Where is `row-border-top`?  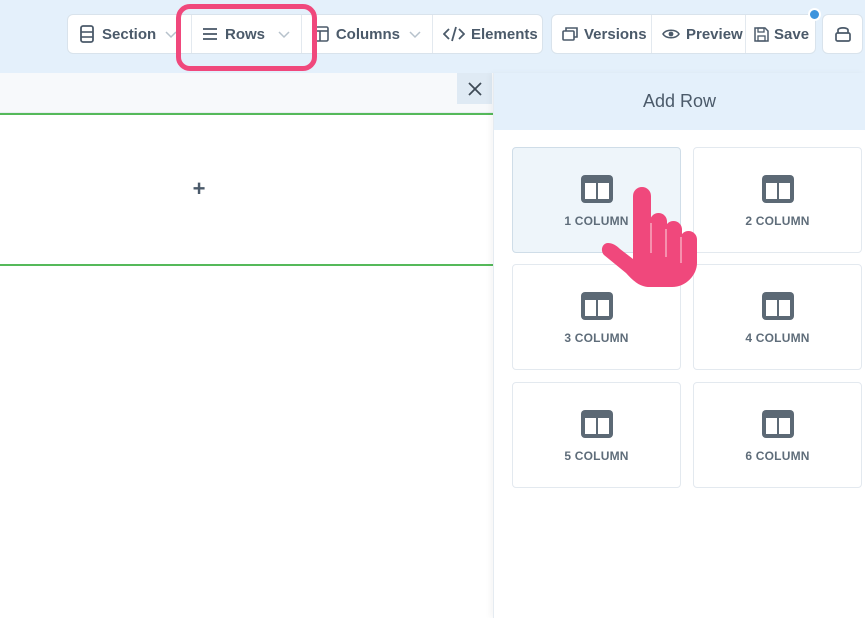
row-border-top is located at coordinates (246, 114).